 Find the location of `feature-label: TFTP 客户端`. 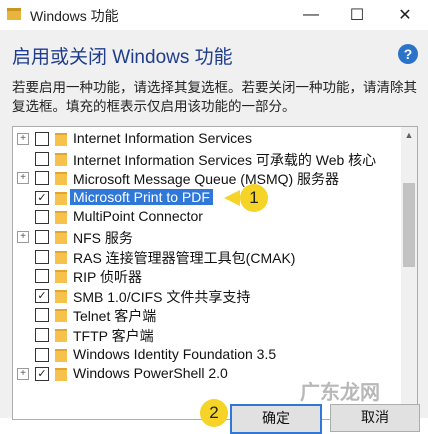

feature-label: TFTP 客户端 is located at coordinates (113, 336).